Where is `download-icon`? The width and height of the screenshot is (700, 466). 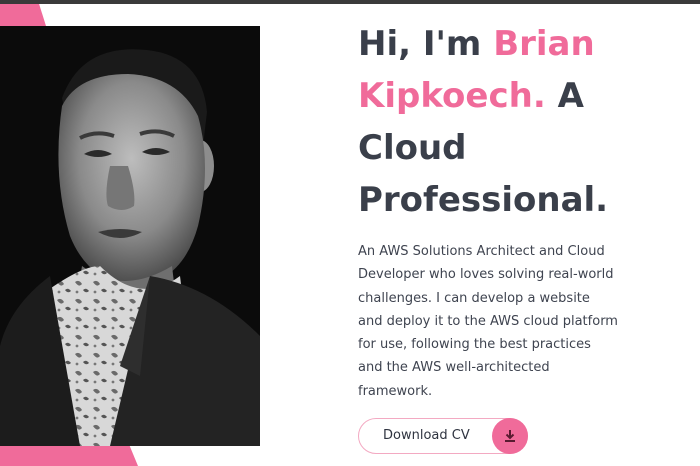 download-icon is located at coordinates (510, 436).